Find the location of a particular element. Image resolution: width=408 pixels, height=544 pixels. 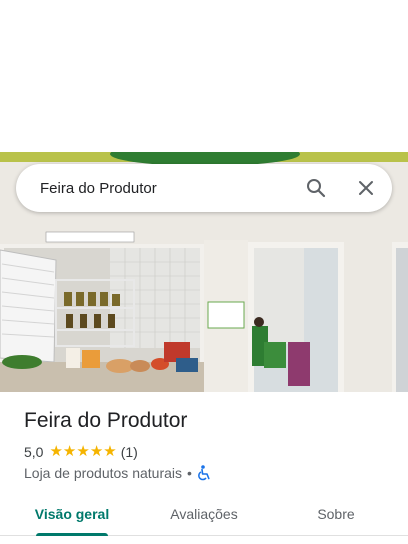

rating-row: 5,0 ★ ★ ★ ★ ★ (1) is located at coordinates (81, 452).